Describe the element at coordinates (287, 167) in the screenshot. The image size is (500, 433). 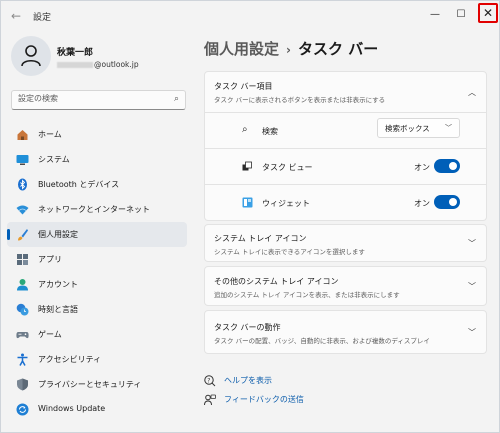
I see `row-label: タスク ビュー` at that location.